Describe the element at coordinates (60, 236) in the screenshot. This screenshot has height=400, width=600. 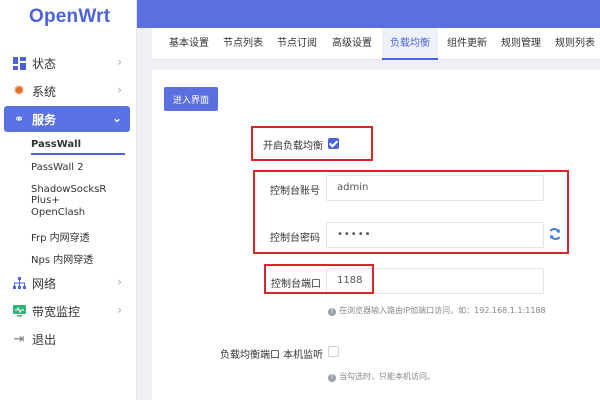
I see `sidebar-subitem-frp: Frp 内网穿透` at that location.